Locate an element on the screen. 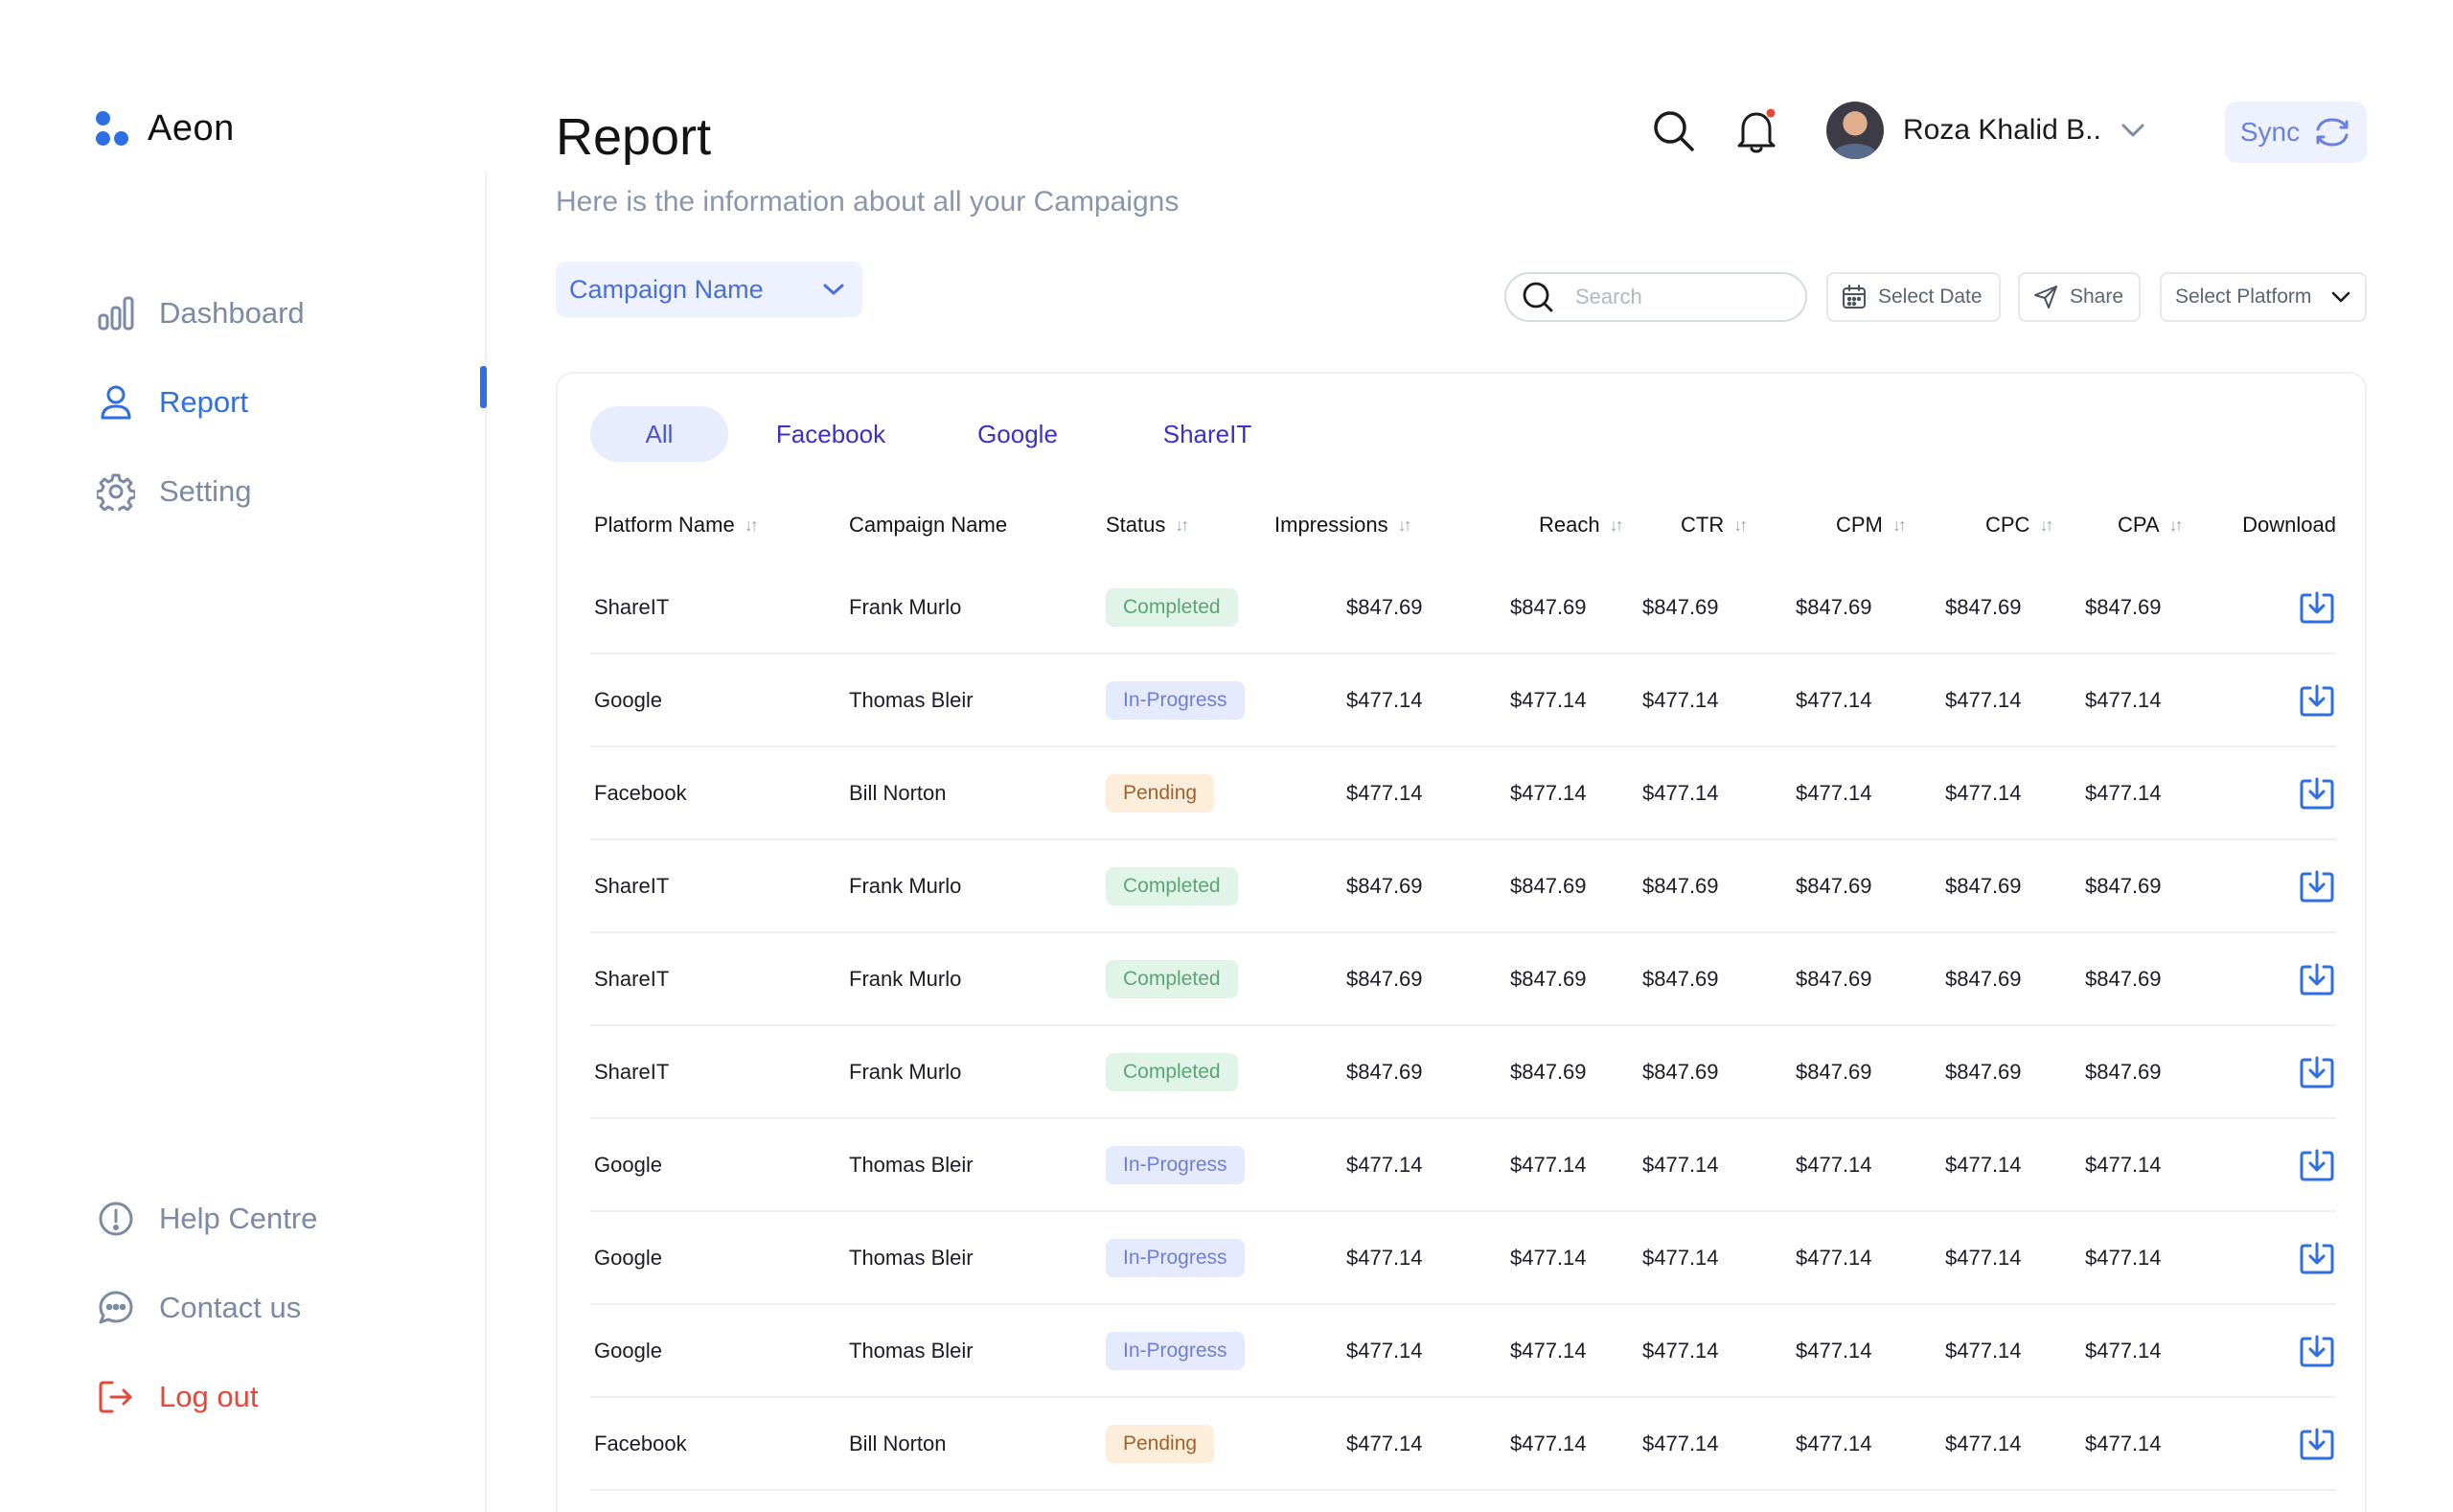  column-header-cpc: CPC ↓↑ is located at coordinates (2015, 525).